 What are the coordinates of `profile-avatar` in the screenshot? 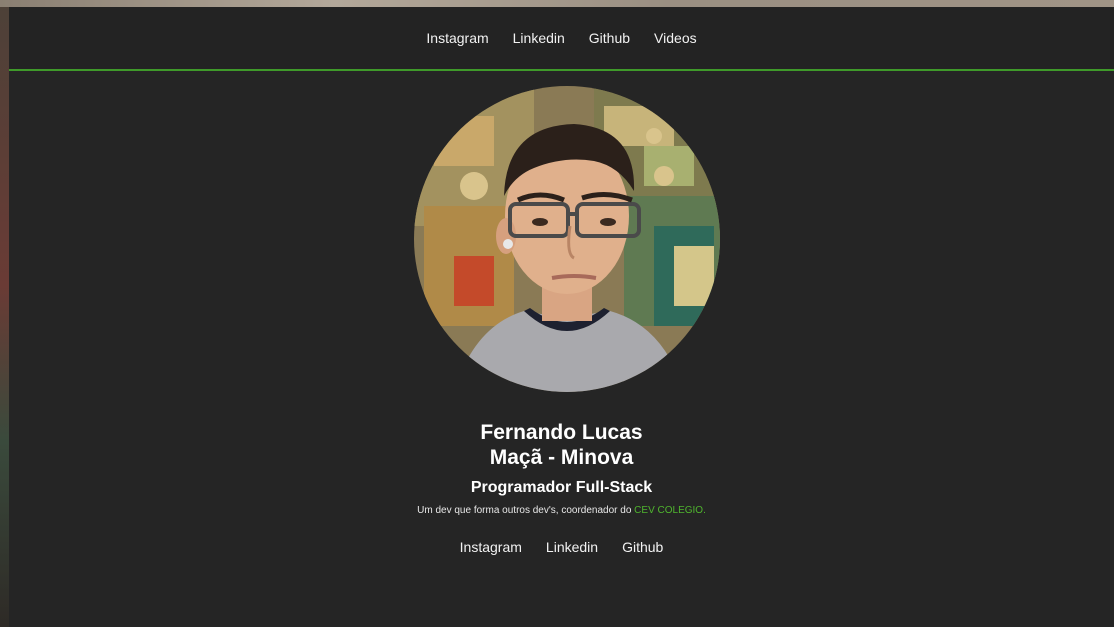 It's located at (567, 239).